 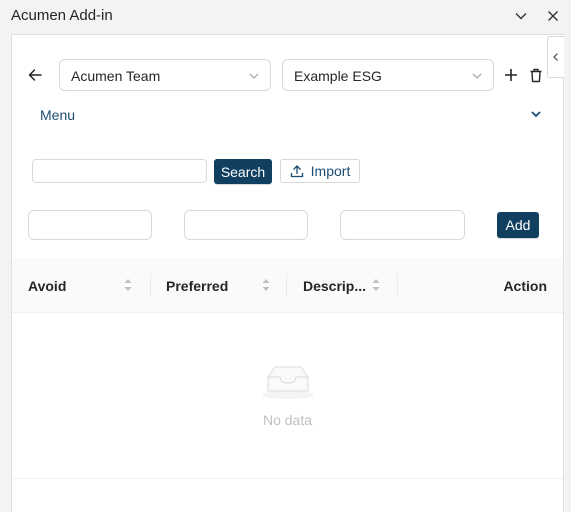 I want to click on search-button-label: Search, so click(x=243, y=171).